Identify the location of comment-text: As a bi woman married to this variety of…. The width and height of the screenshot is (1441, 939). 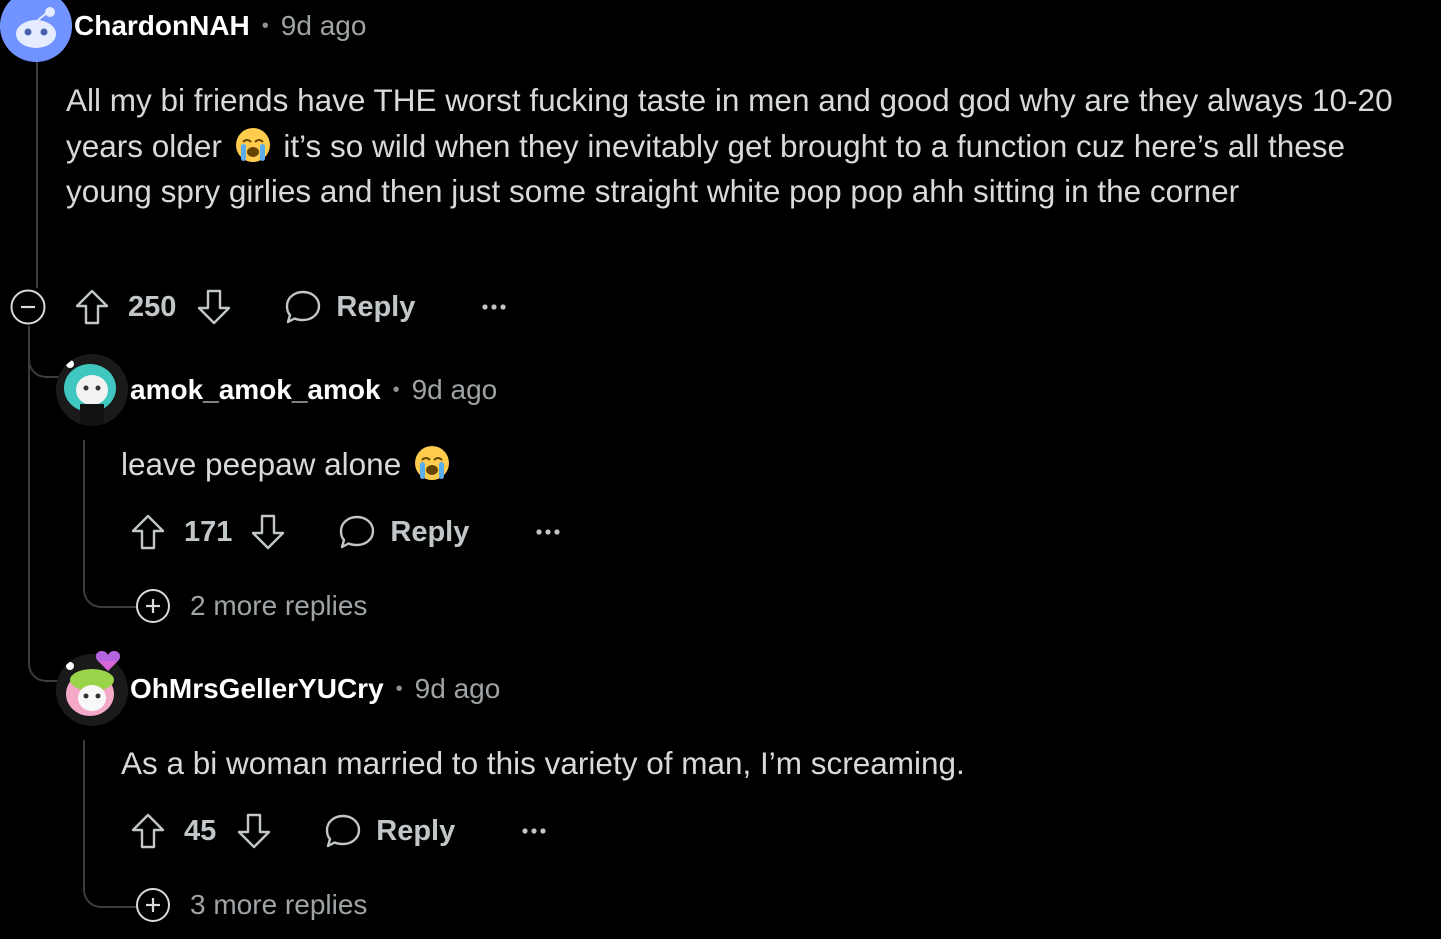
(543, 763).